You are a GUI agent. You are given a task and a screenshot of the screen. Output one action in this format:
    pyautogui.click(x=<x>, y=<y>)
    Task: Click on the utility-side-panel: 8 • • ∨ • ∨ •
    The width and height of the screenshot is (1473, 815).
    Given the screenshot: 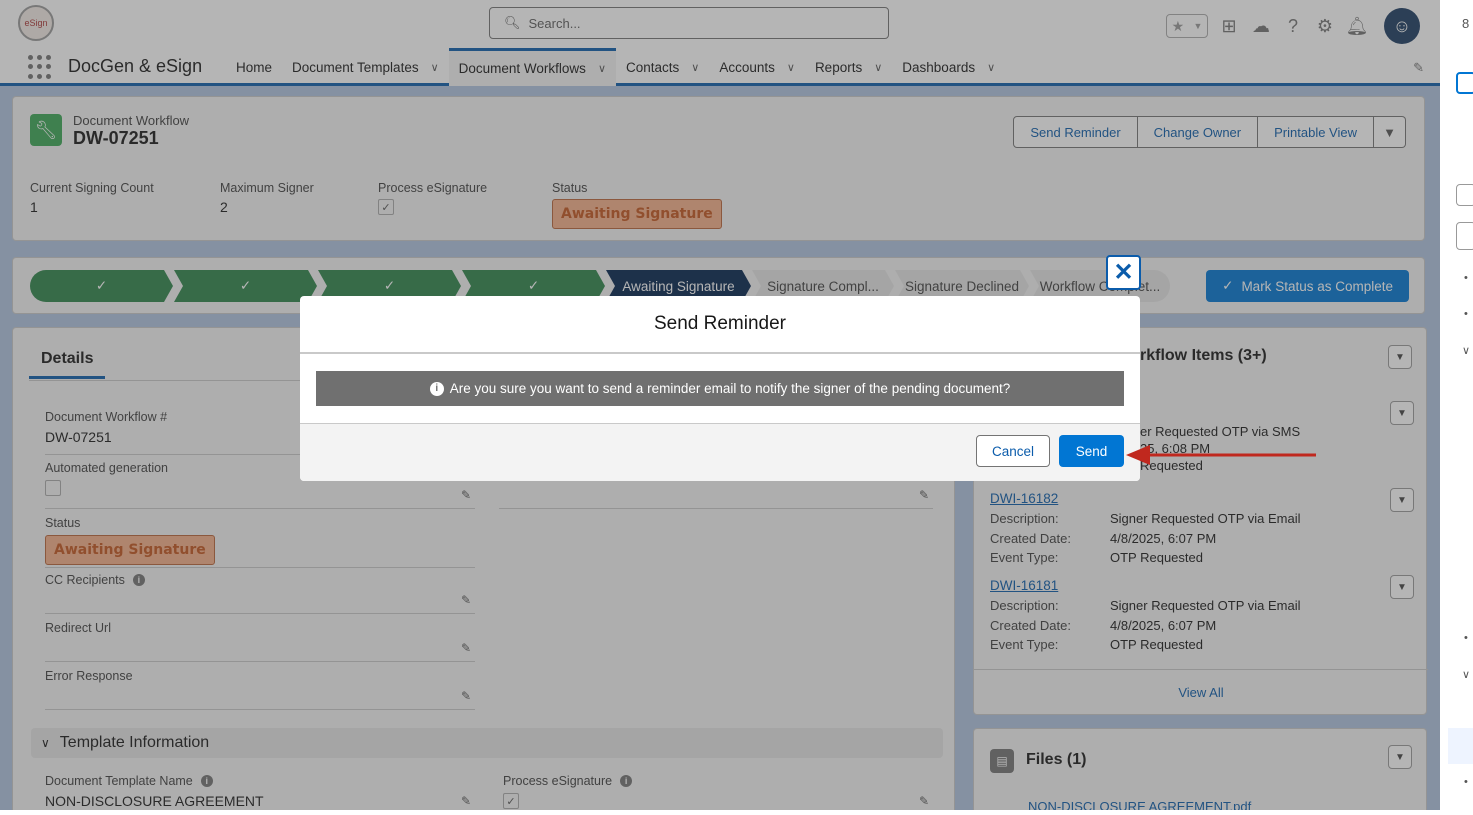 What is the action you would take?
    pyautogui.click(x=1456, y=407)
    